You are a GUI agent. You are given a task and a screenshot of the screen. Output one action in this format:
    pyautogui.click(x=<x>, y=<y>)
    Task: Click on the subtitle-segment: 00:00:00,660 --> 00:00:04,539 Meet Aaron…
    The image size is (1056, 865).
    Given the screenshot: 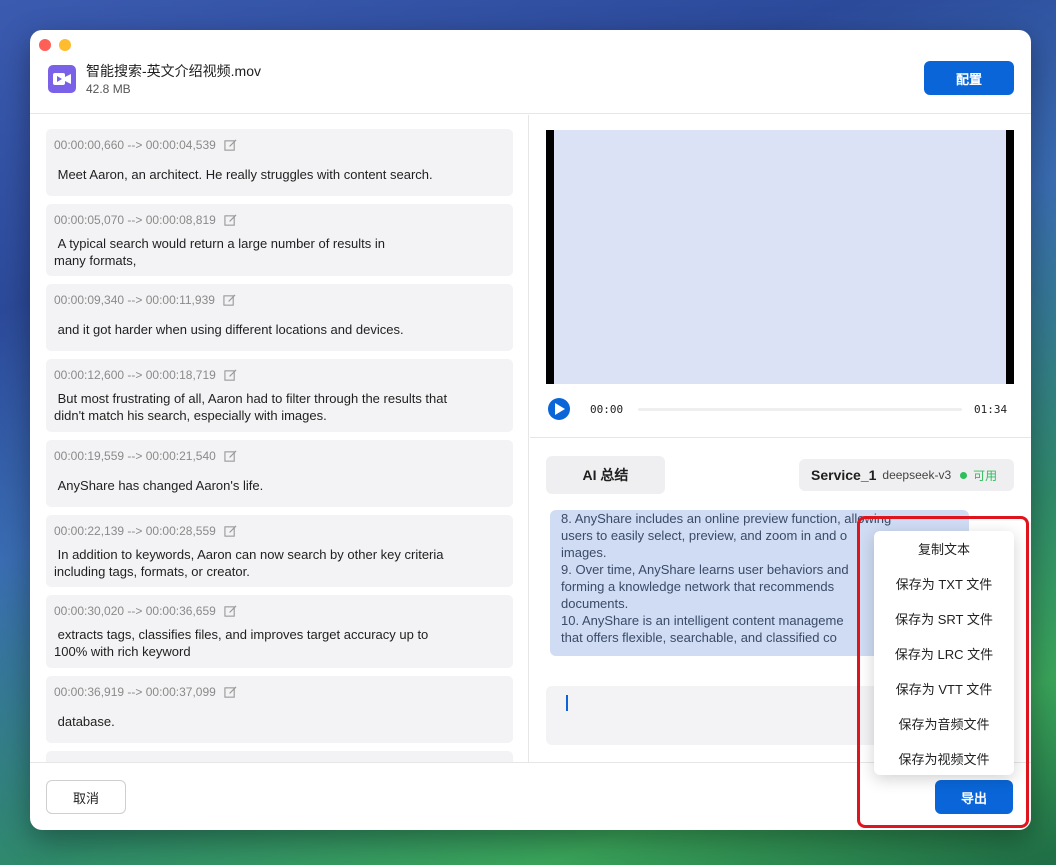 What is the action you would take?
    pyautogui.click(x=279, y=162)
    